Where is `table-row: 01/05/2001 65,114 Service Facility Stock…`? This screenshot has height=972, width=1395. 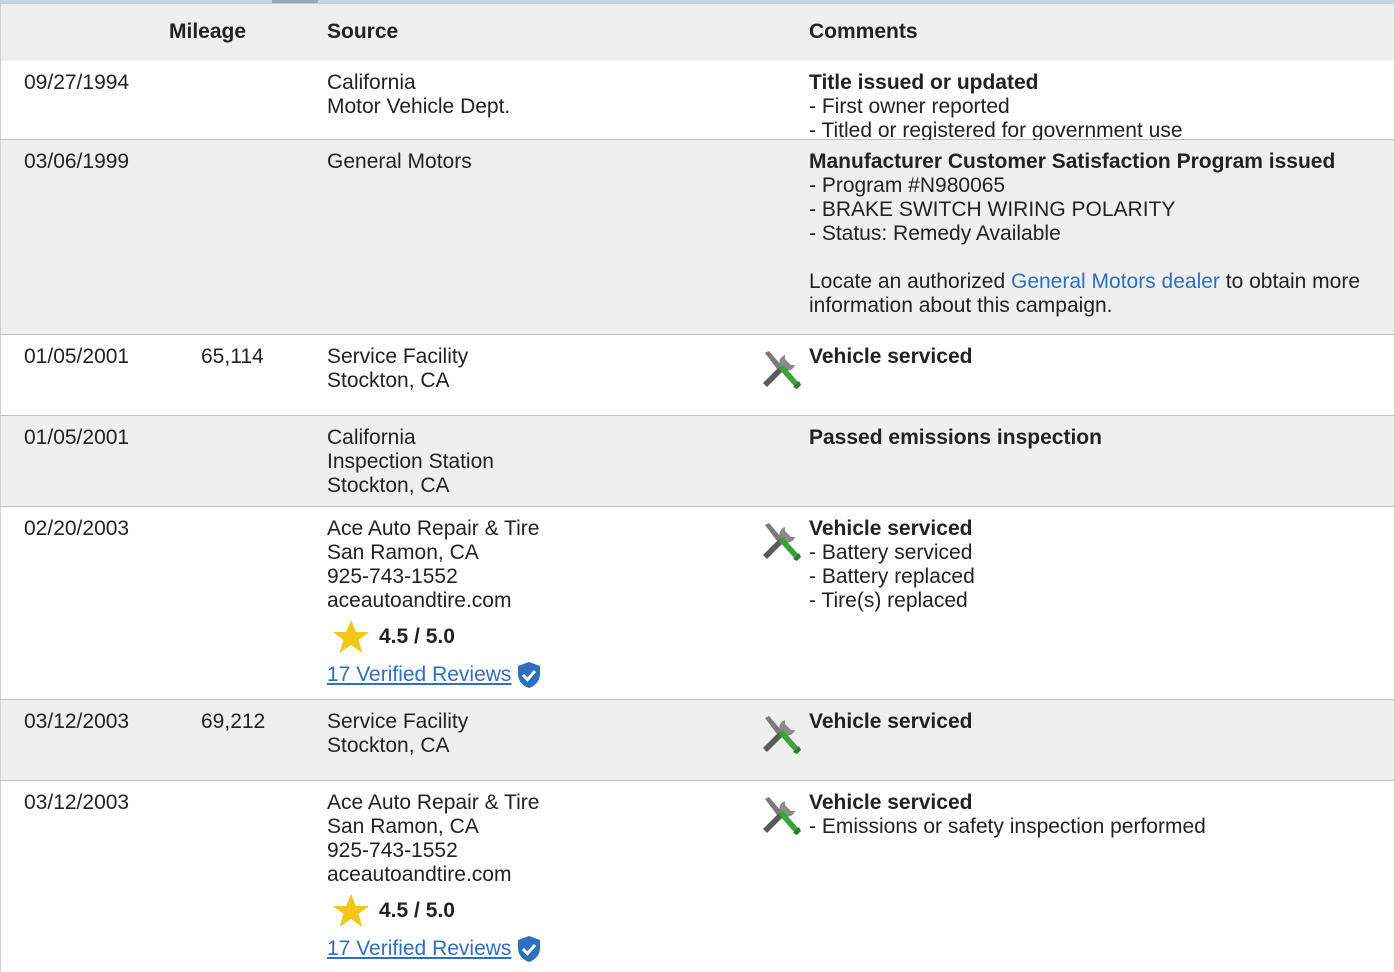 table-row: 01/05/2001 65,114 Service Facility Stock… is located at coordinates (697, 375).